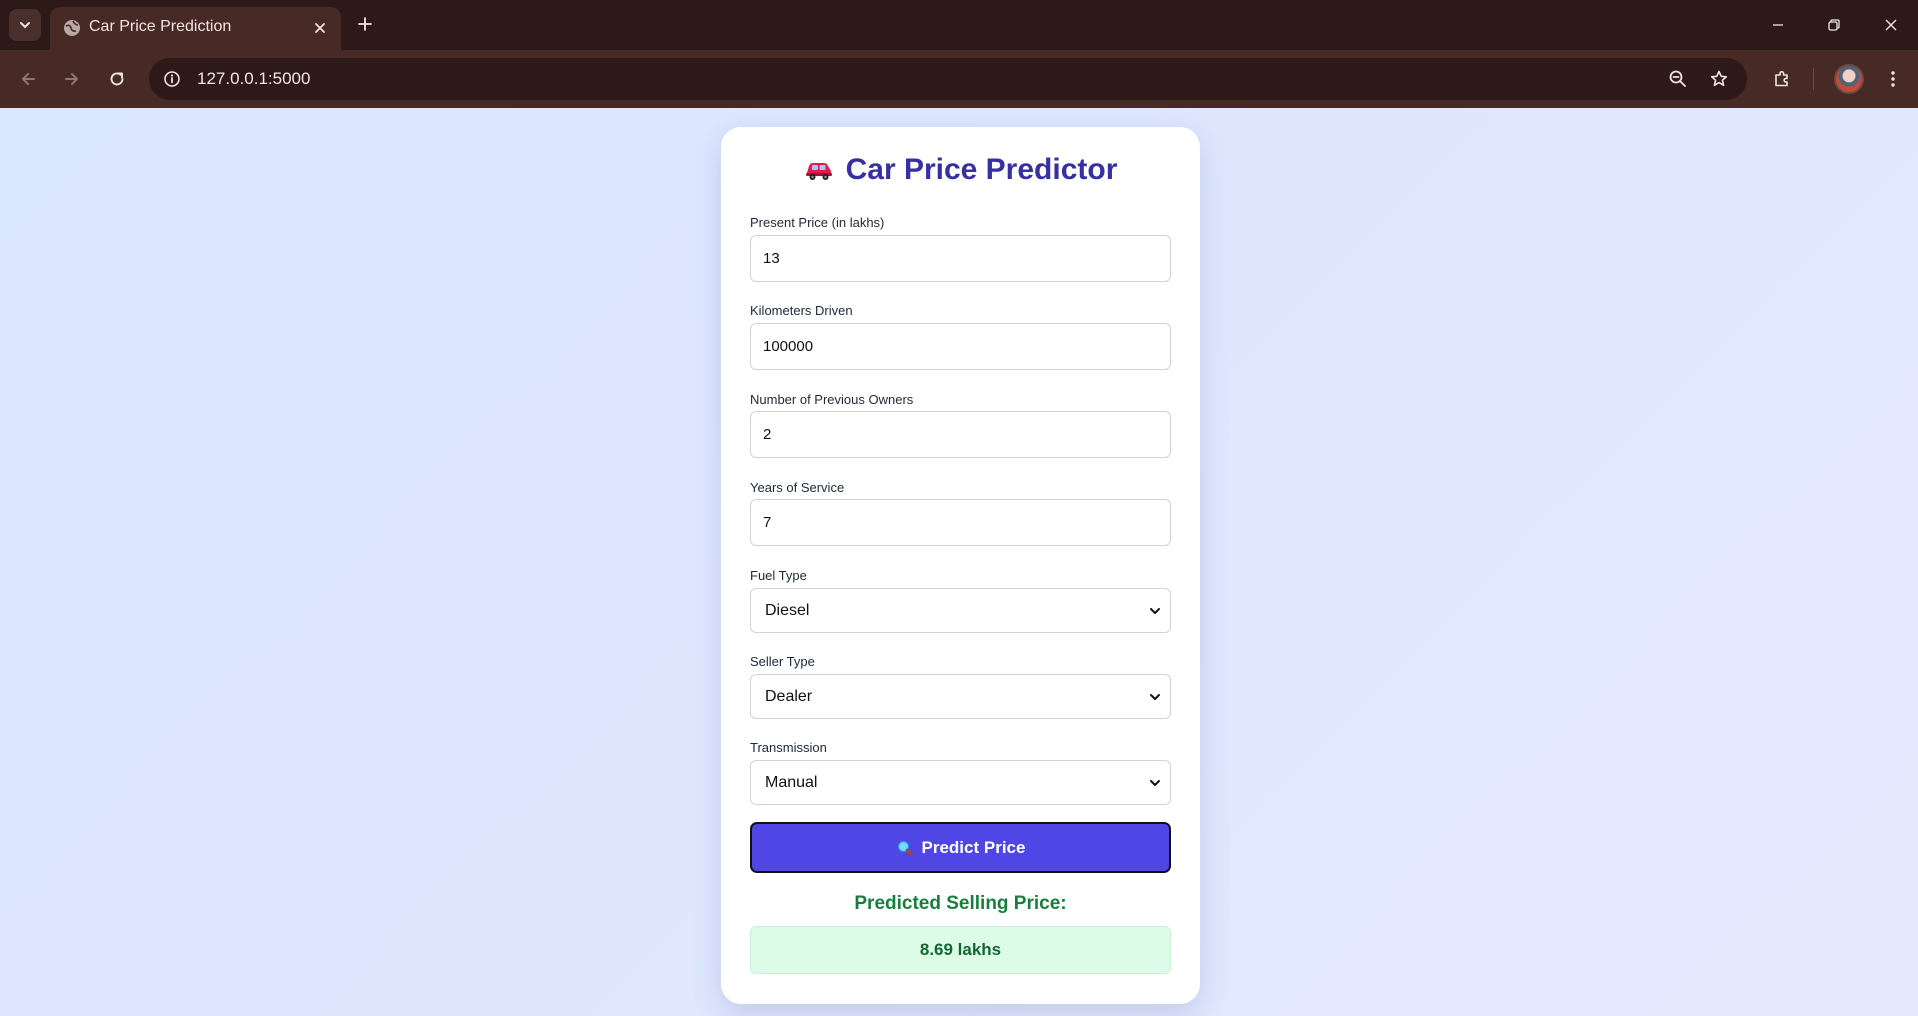  I want to click on profile-avatar, so click(1849, 79).